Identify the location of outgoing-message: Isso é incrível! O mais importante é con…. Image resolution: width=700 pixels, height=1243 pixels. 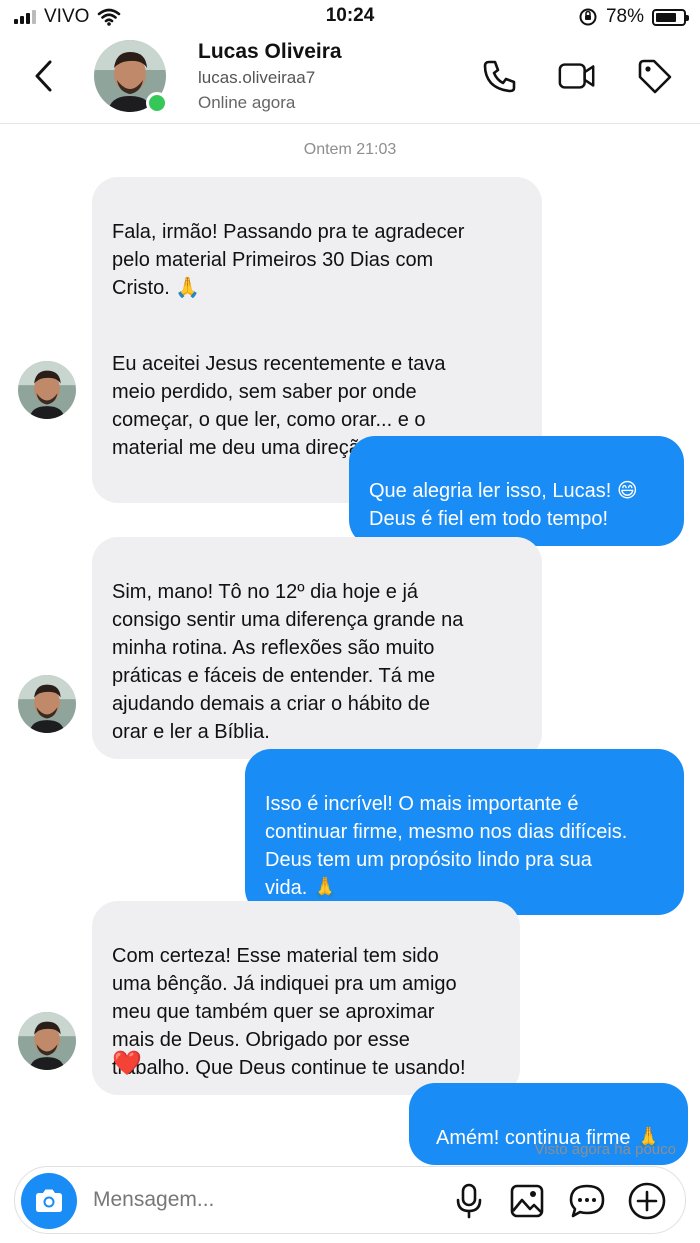
(464, 832).